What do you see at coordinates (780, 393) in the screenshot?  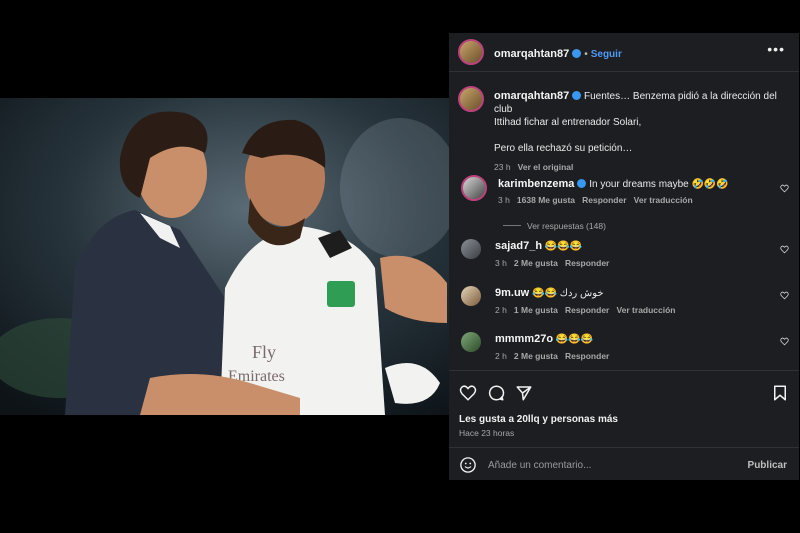 I see `bookmark-icon` at bounding box center [780, 393].